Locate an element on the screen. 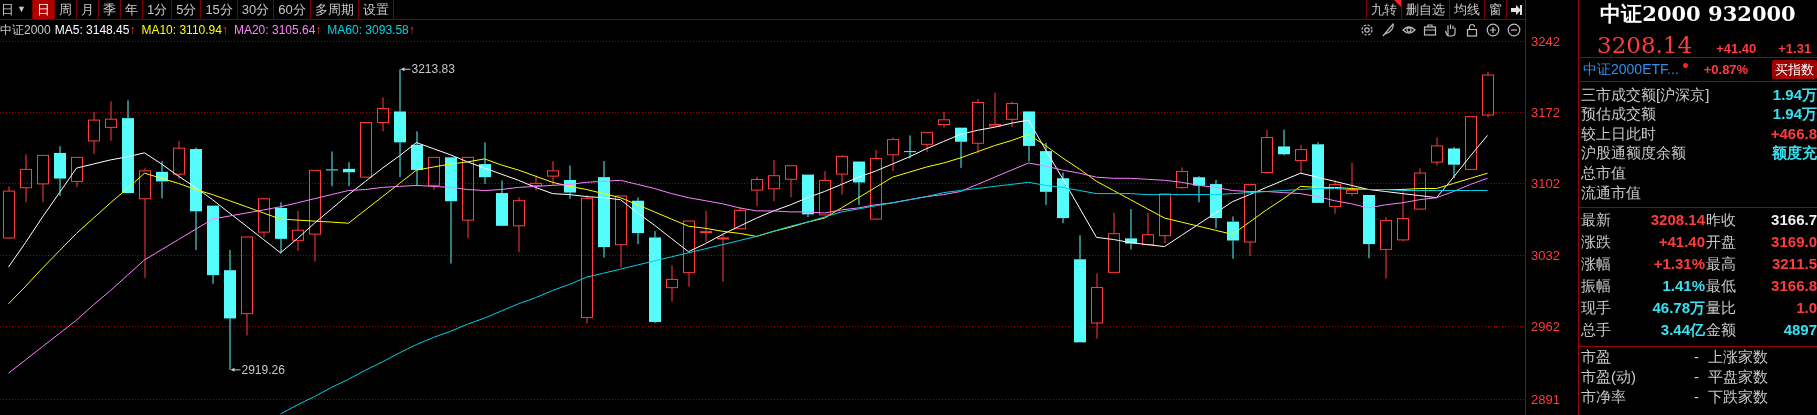 Image resolution: width=1817 pixels, height=415 pixels. toolbar-button: 九转 is located at coordinates (1383, 9).